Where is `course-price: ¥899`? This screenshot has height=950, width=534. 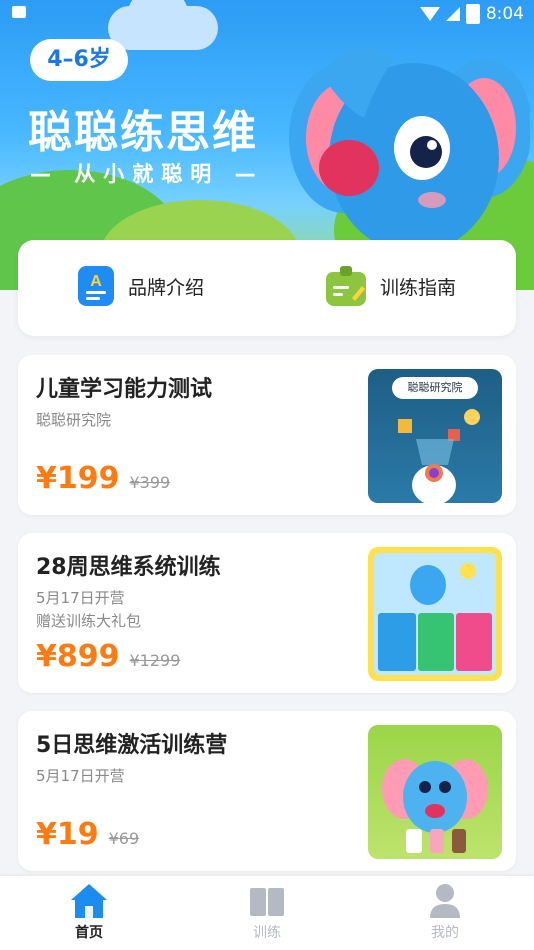
course-price: ¥899 is located at coordinates (78, 656).